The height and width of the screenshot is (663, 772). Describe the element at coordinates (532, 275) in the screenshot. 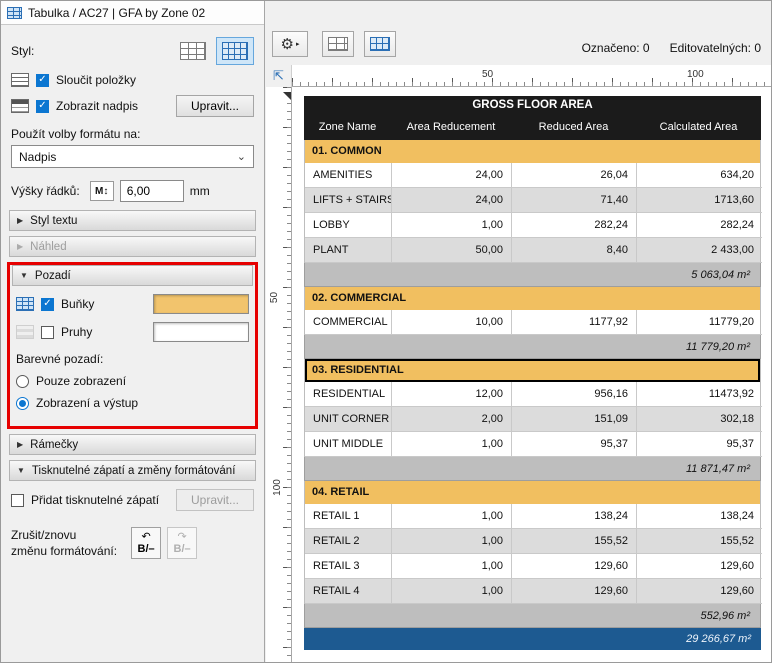

I see `table-subtotal-row: 5 063,04 m²` at that location.